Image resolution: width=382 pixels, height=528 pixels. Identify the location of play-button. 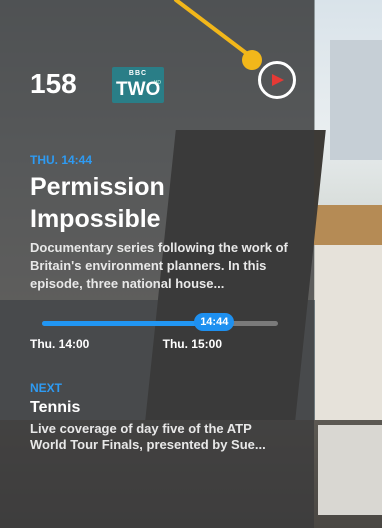
(277, 80).